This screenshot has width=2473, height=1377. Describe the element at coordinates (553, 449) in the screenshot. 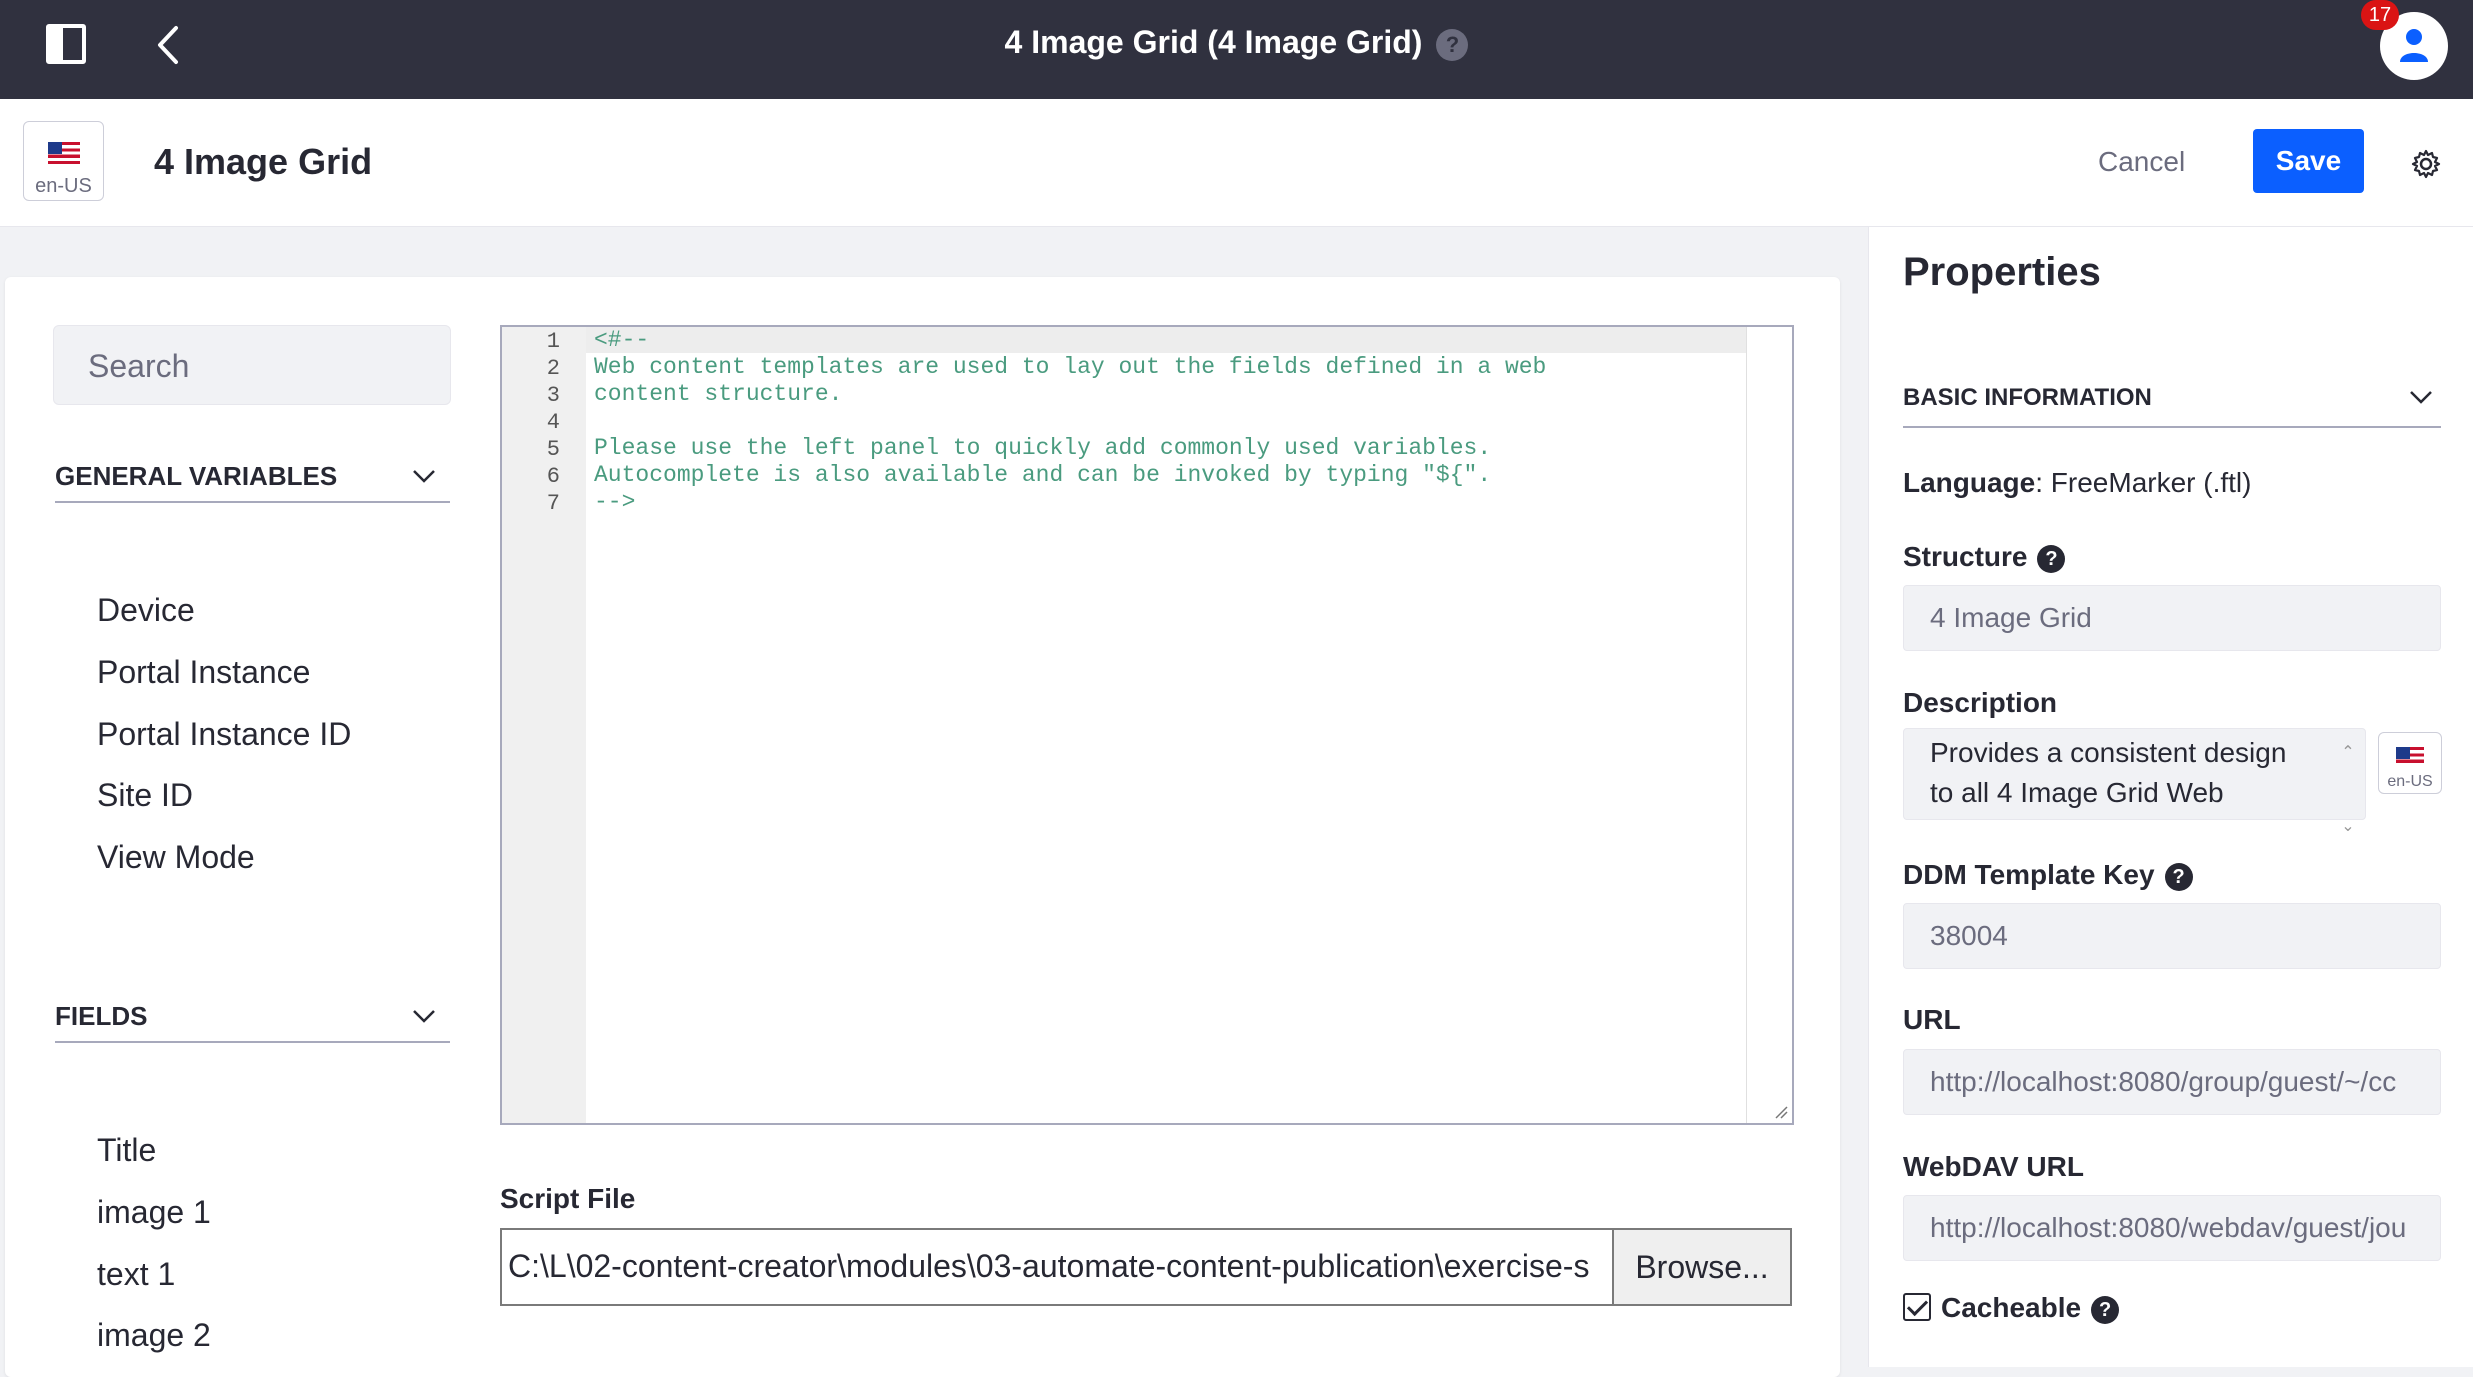

I see `line-number: 5` at that location.